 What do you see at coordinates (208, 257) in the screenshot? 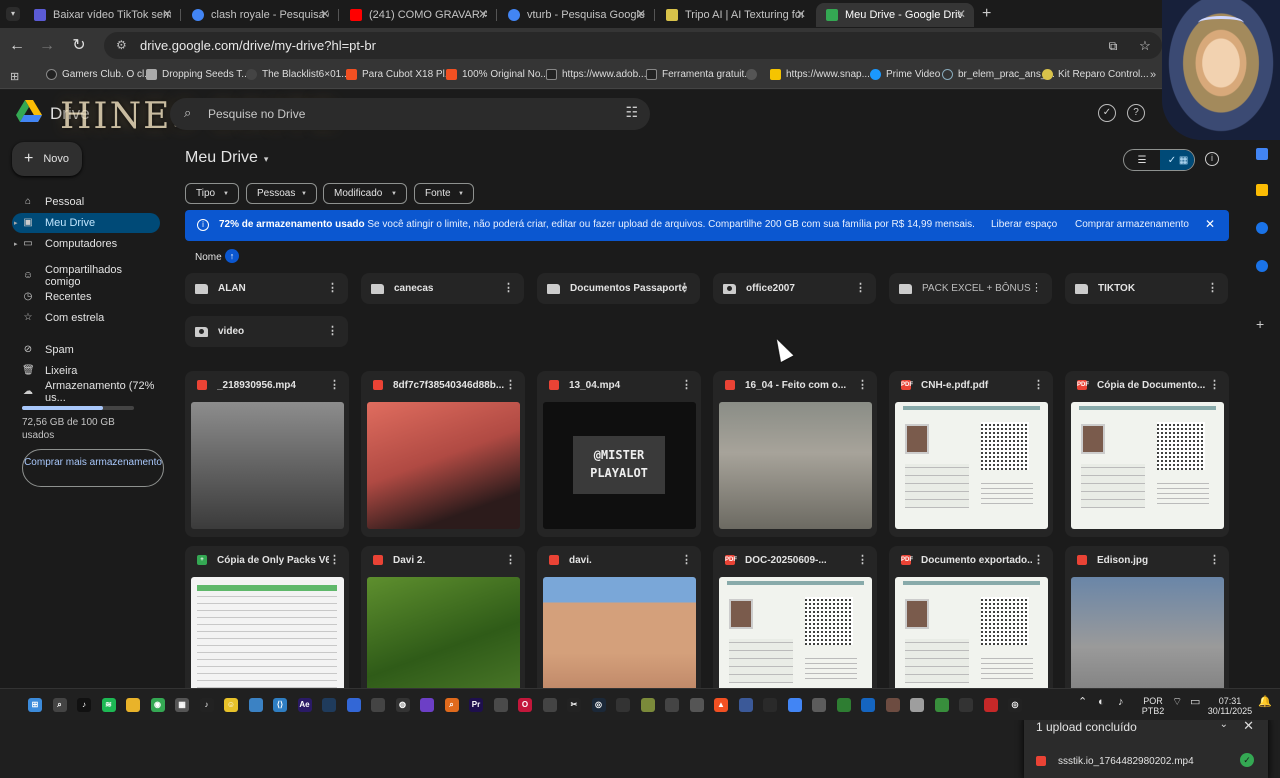
I see `sort-by-name: Nome` at bounding box center [208, 257].